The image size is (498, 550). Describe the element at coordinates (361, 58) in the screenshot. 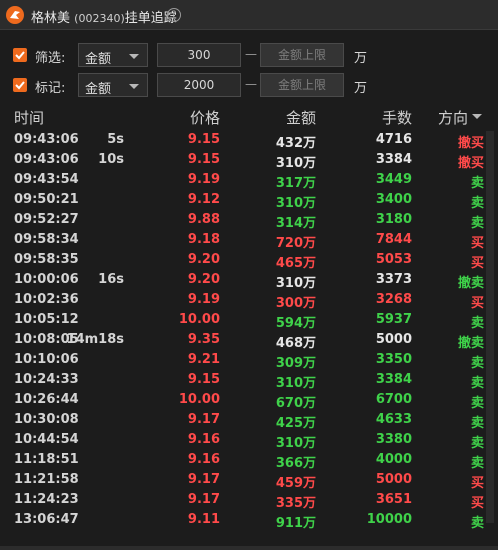

I see `unit-label: 万` at that location.